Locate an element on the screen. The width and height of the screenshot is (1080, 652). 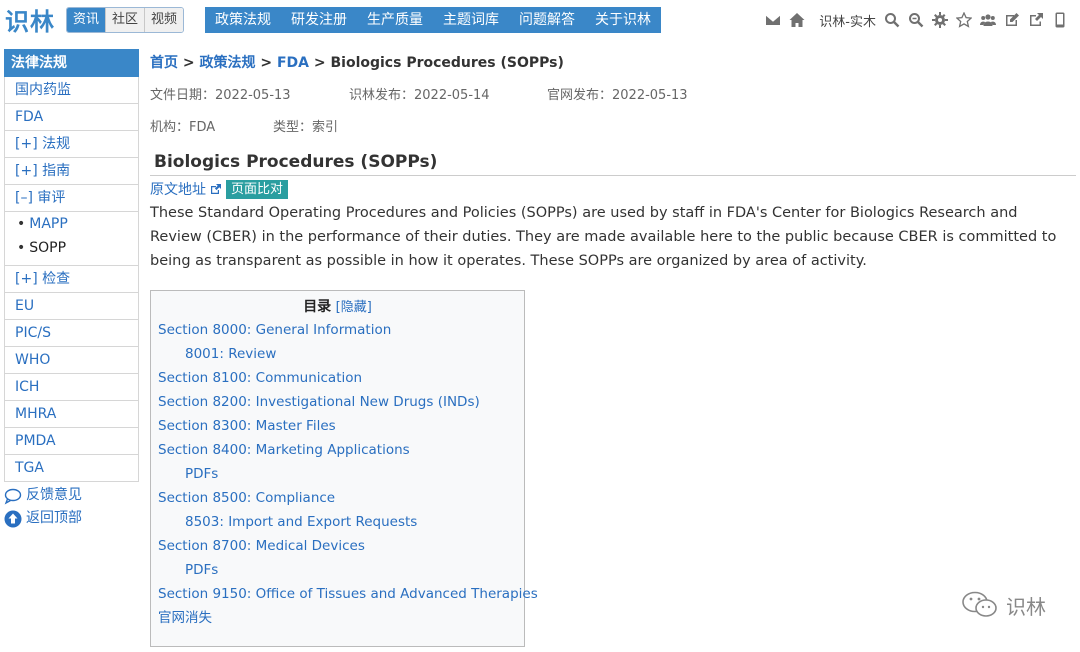
agency: 机构：FDA is located at coordinates (183, 127).